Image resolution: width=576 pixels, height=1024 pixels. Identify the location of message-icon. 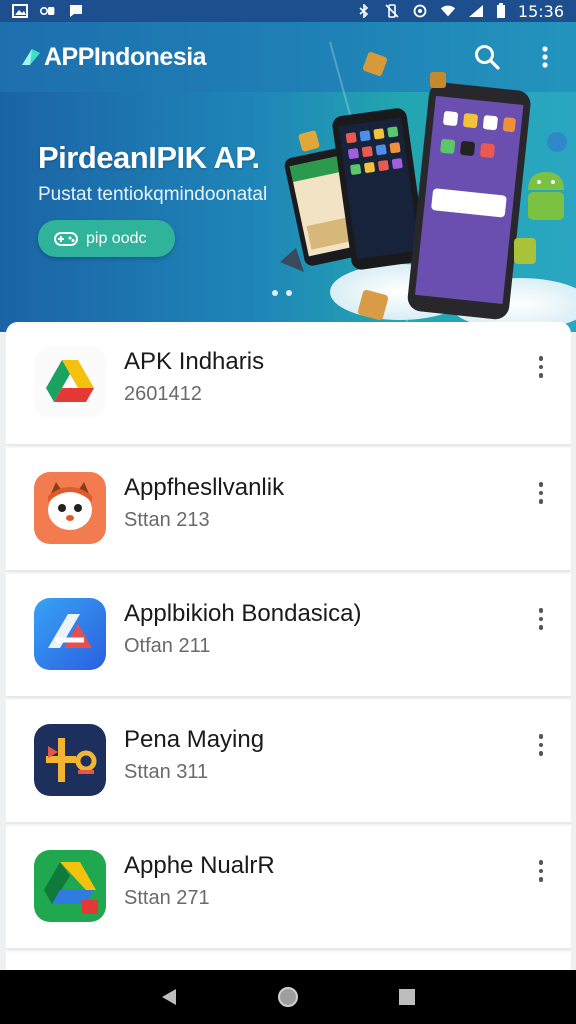
(76, 11).